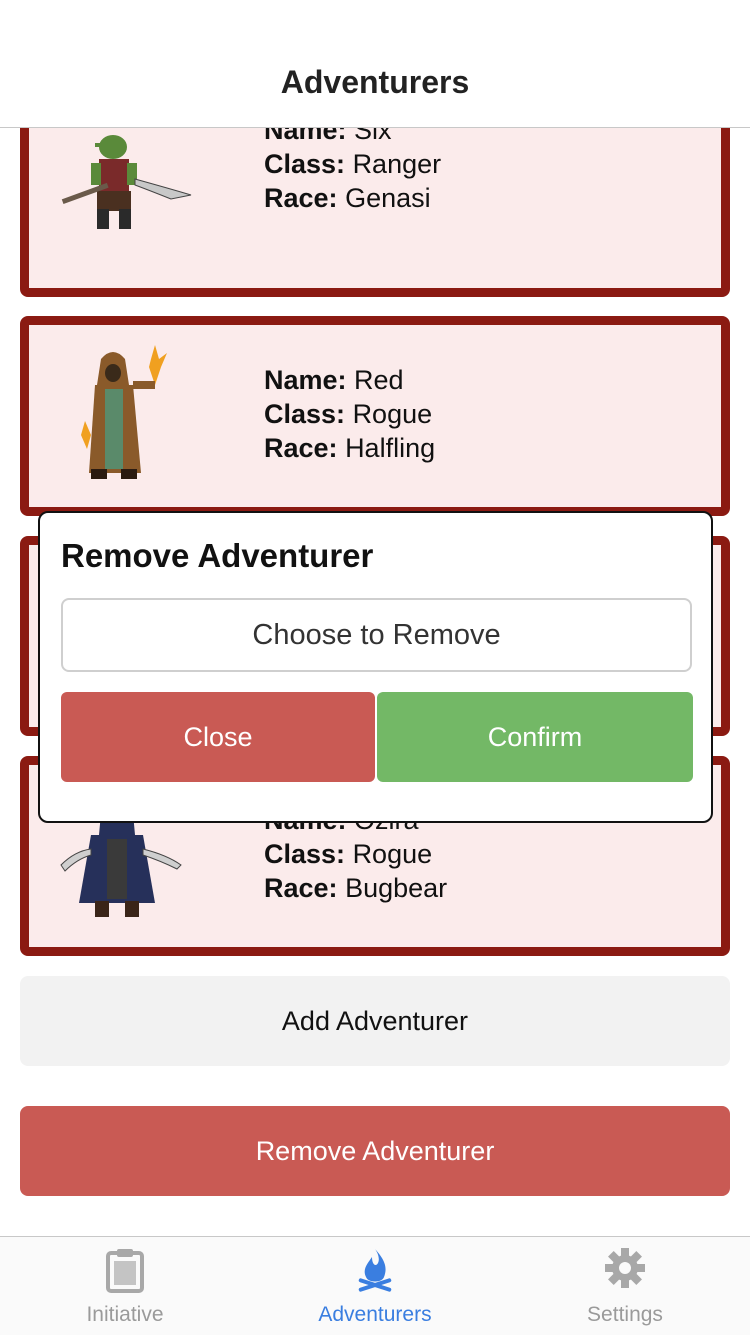 This screenshot has width=750, height=1335. Describe the element at coordinates (126, 182) in the screenshot. I see `goblin-ranger-sprite` at that location.